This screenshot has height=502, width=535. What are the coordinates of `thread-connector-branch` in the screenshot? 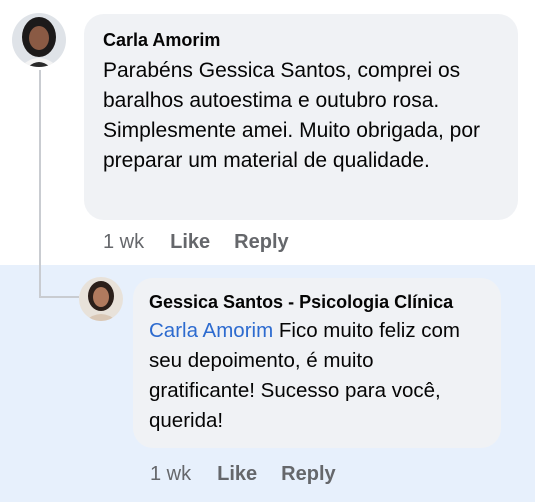 It's located at (59, 297).